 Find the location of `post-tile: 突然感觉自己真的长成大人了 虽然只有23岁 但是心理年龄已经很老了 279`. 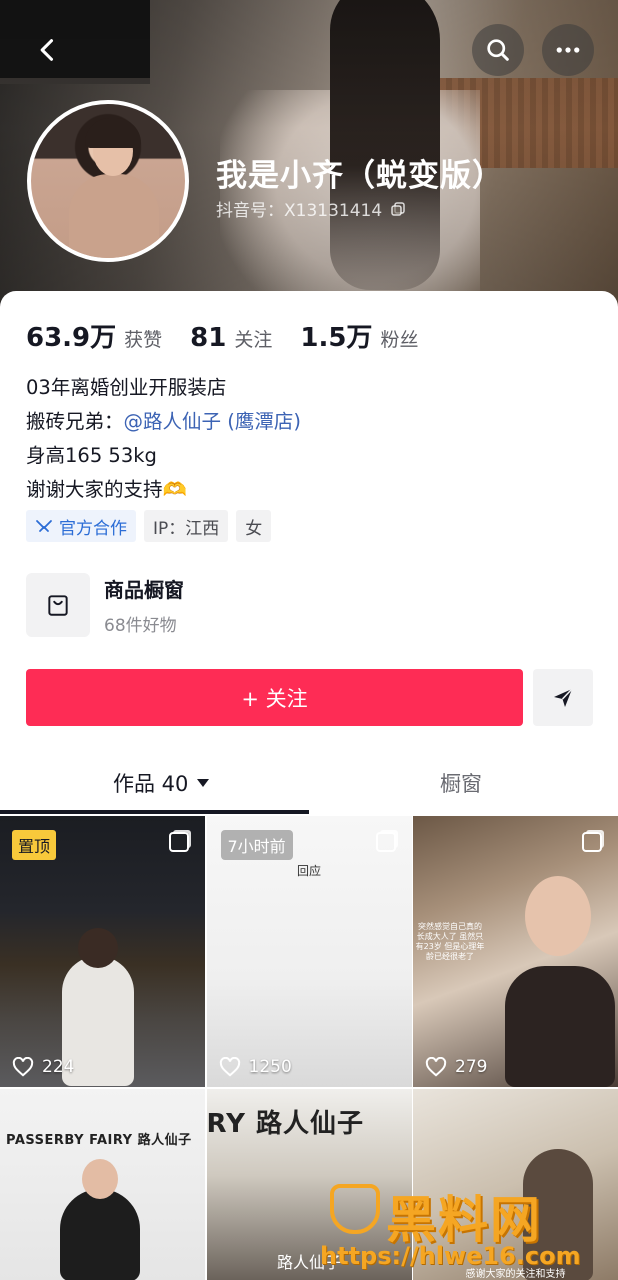

post-tile: 突然感觉自己真的长成大人了 虽然只有23岁 但是心理年龄已经很老了 279 is located at coordinates (515, 951).